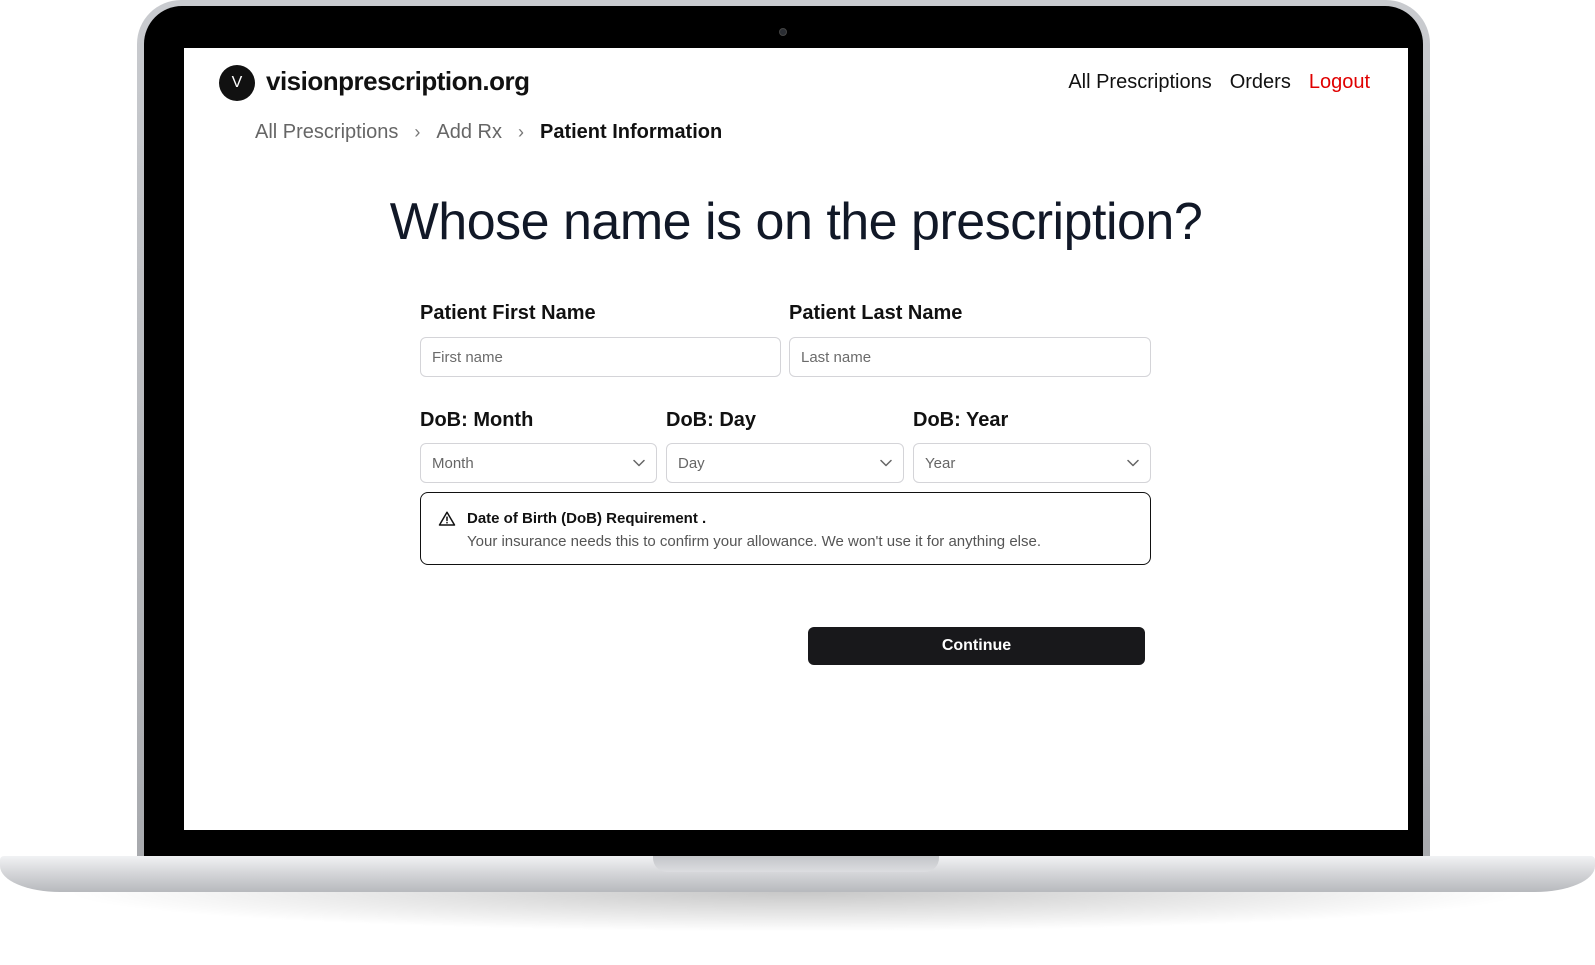 Image resolution: width=1595 pixels, height=965 pixels. What do you see at coordinates (587, 518) in the screenshot?
I see `alert-title: Date of Birth (DoB) Requirement .` at bounding box center [587, 518].